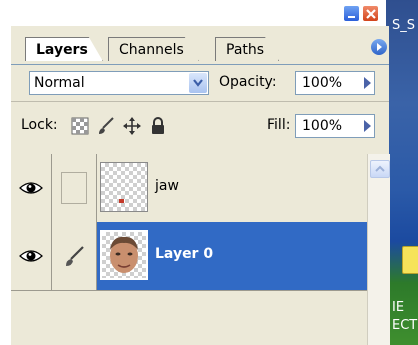 The width and height of the screenshot is (418, 345). I want to click on tab-channels: Channels, so click(153, 49).